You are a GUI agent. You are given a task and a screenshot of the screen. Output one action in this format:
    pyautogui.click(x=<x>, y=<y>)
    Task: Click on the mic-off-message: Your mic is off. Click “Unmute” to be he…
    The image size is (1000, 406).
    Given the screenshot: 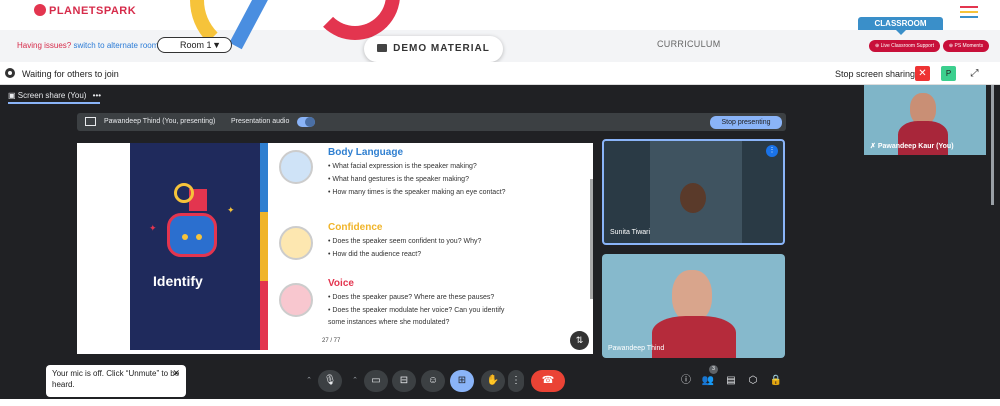 What is the action you would take?
    pyautogui.click(x=116, y=379)
    